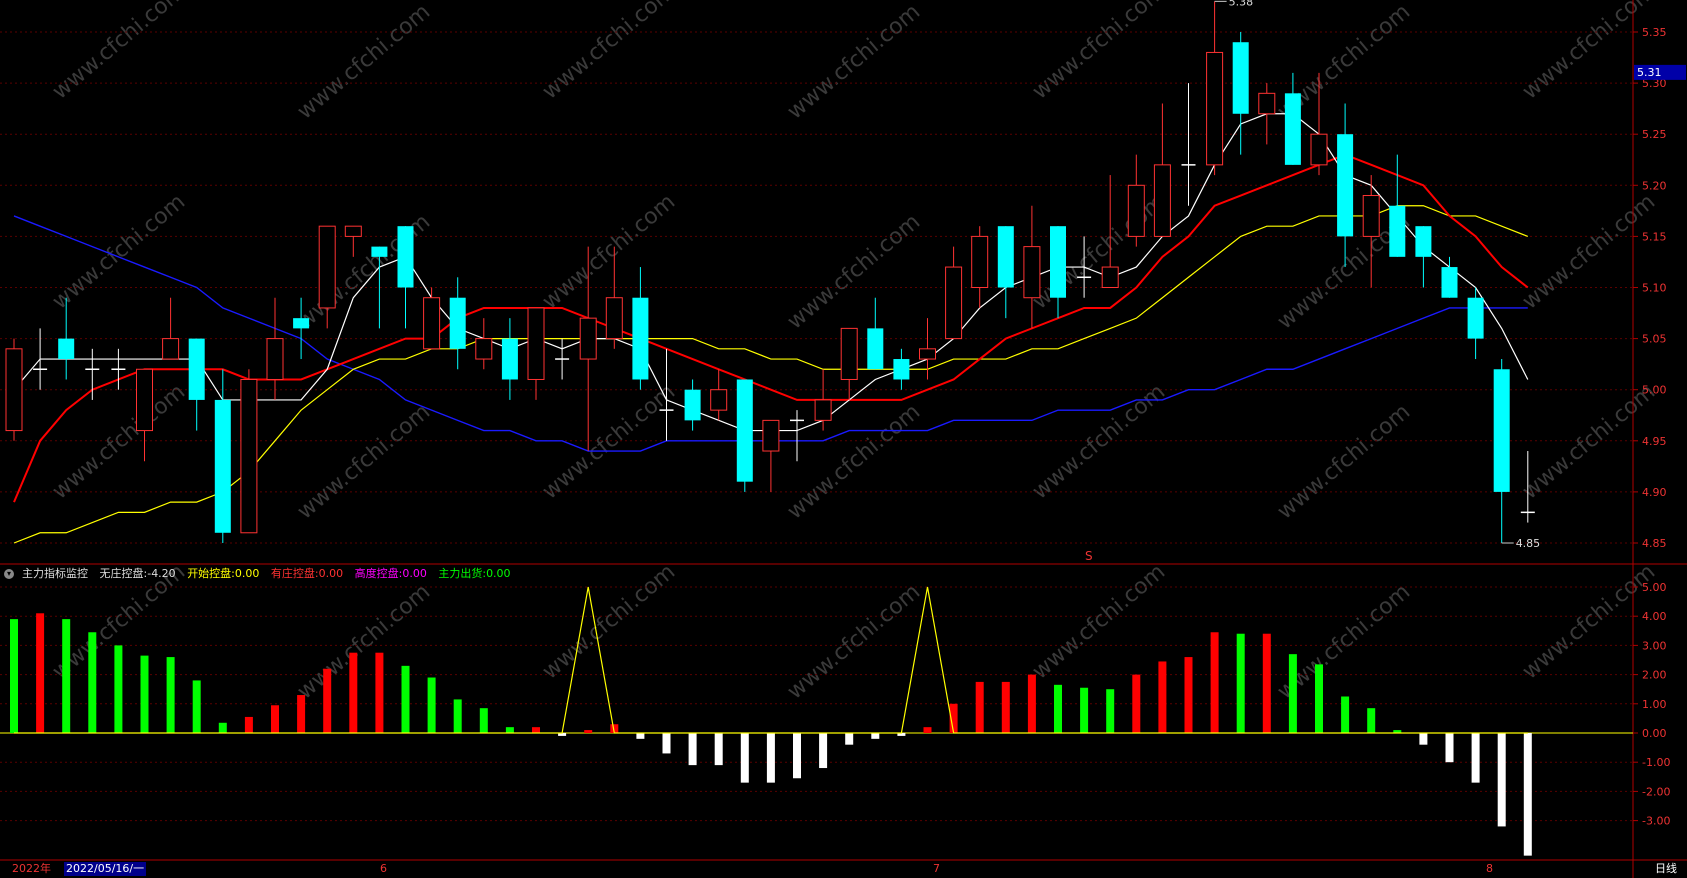 The height and width of the screenshot is (878, 1687). Describe the element at coordinates (31, 868) in the screenshot. I see `year-label: 2022年` at that location.